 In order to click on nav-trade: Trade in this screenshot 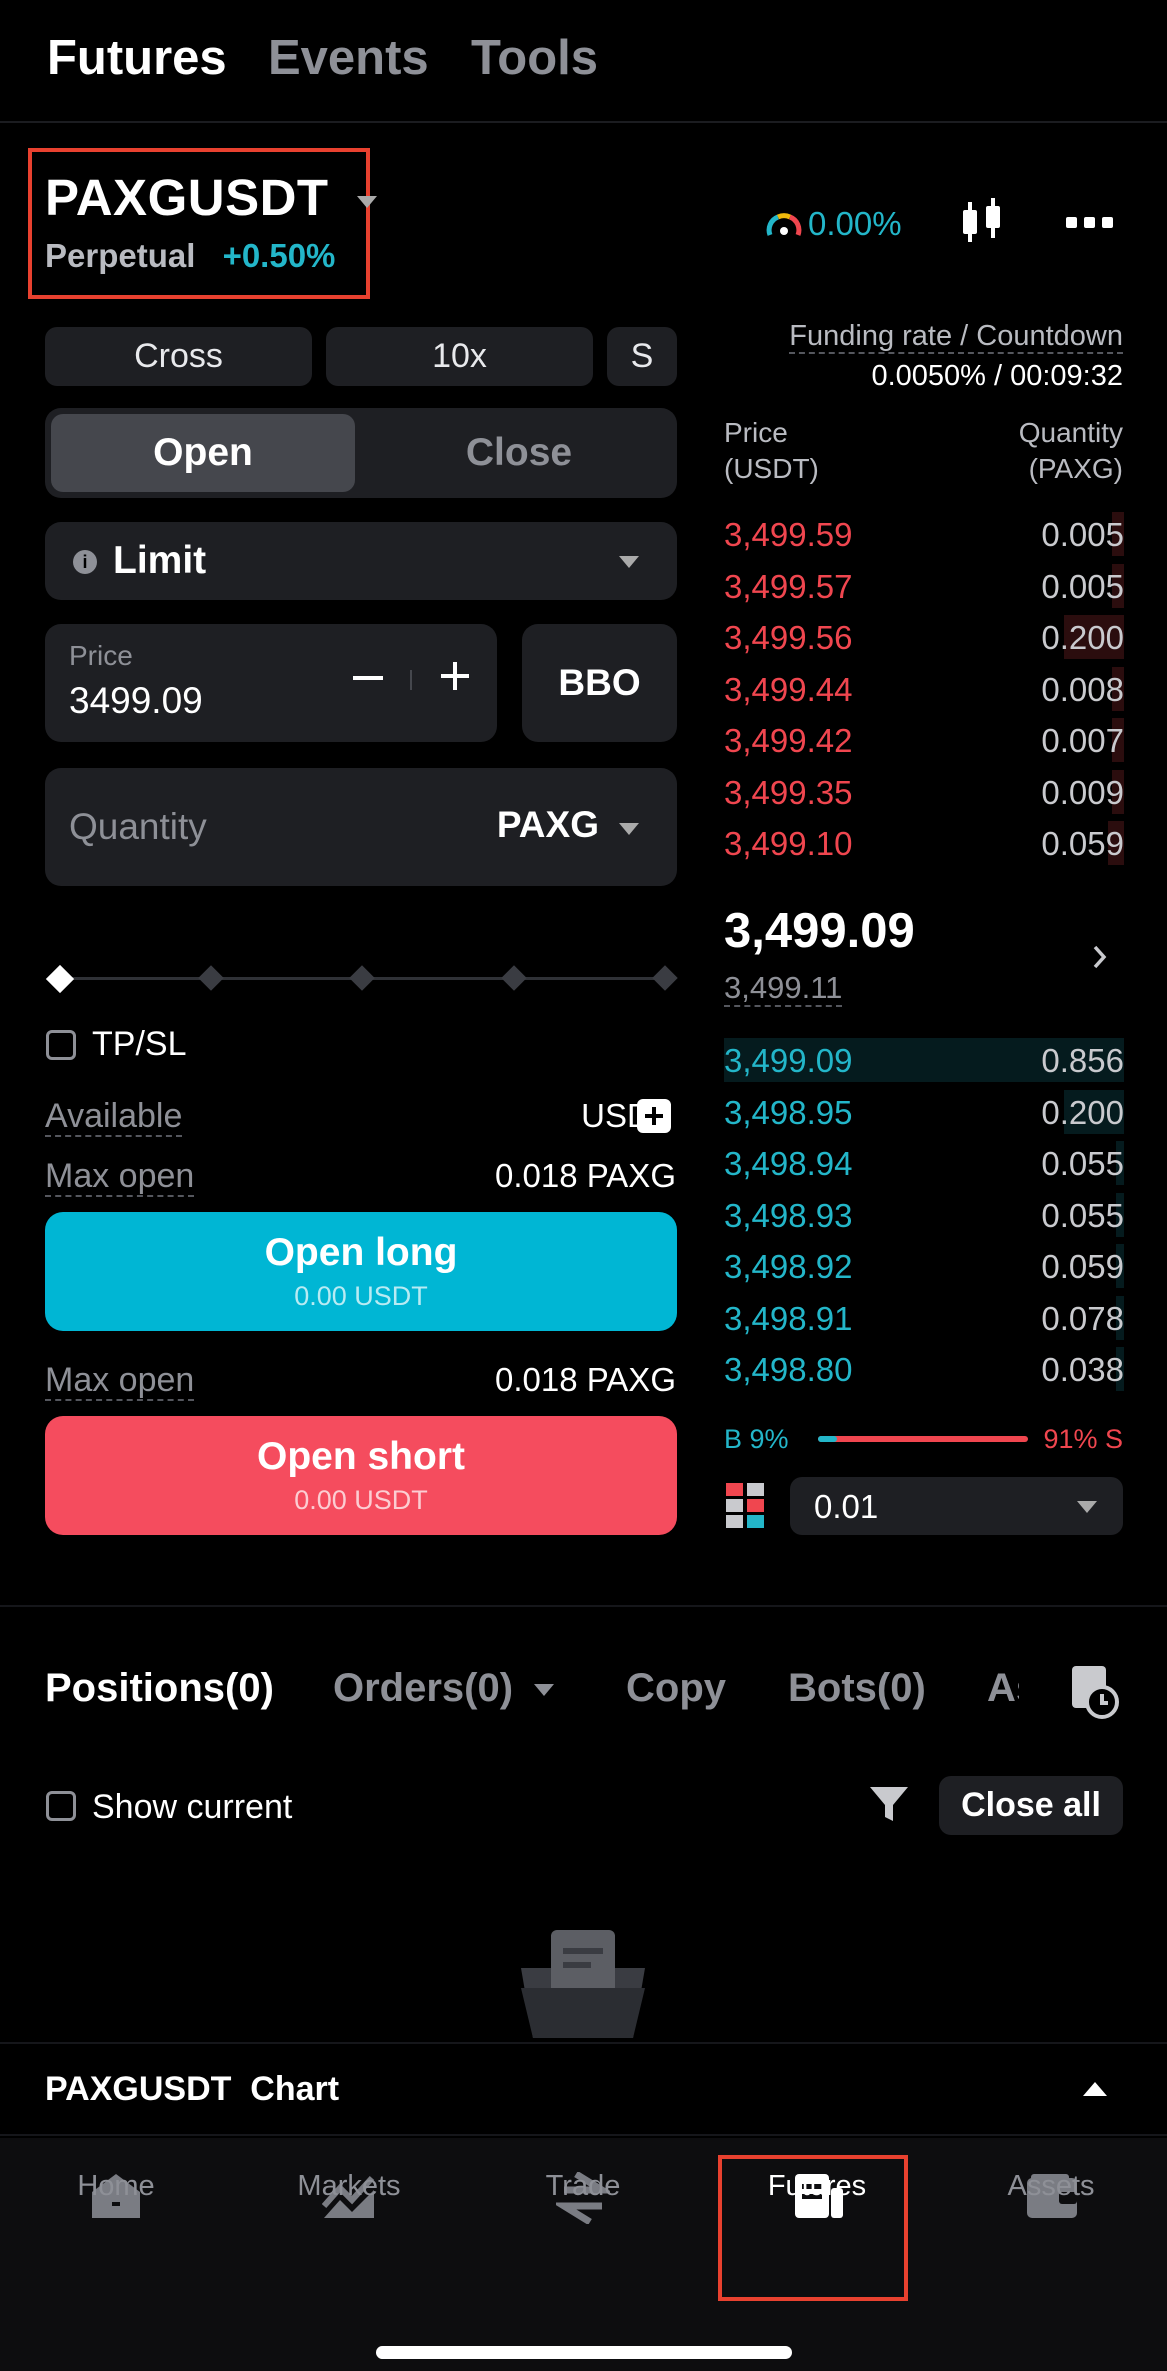, I will do `click(583, 2186)`.